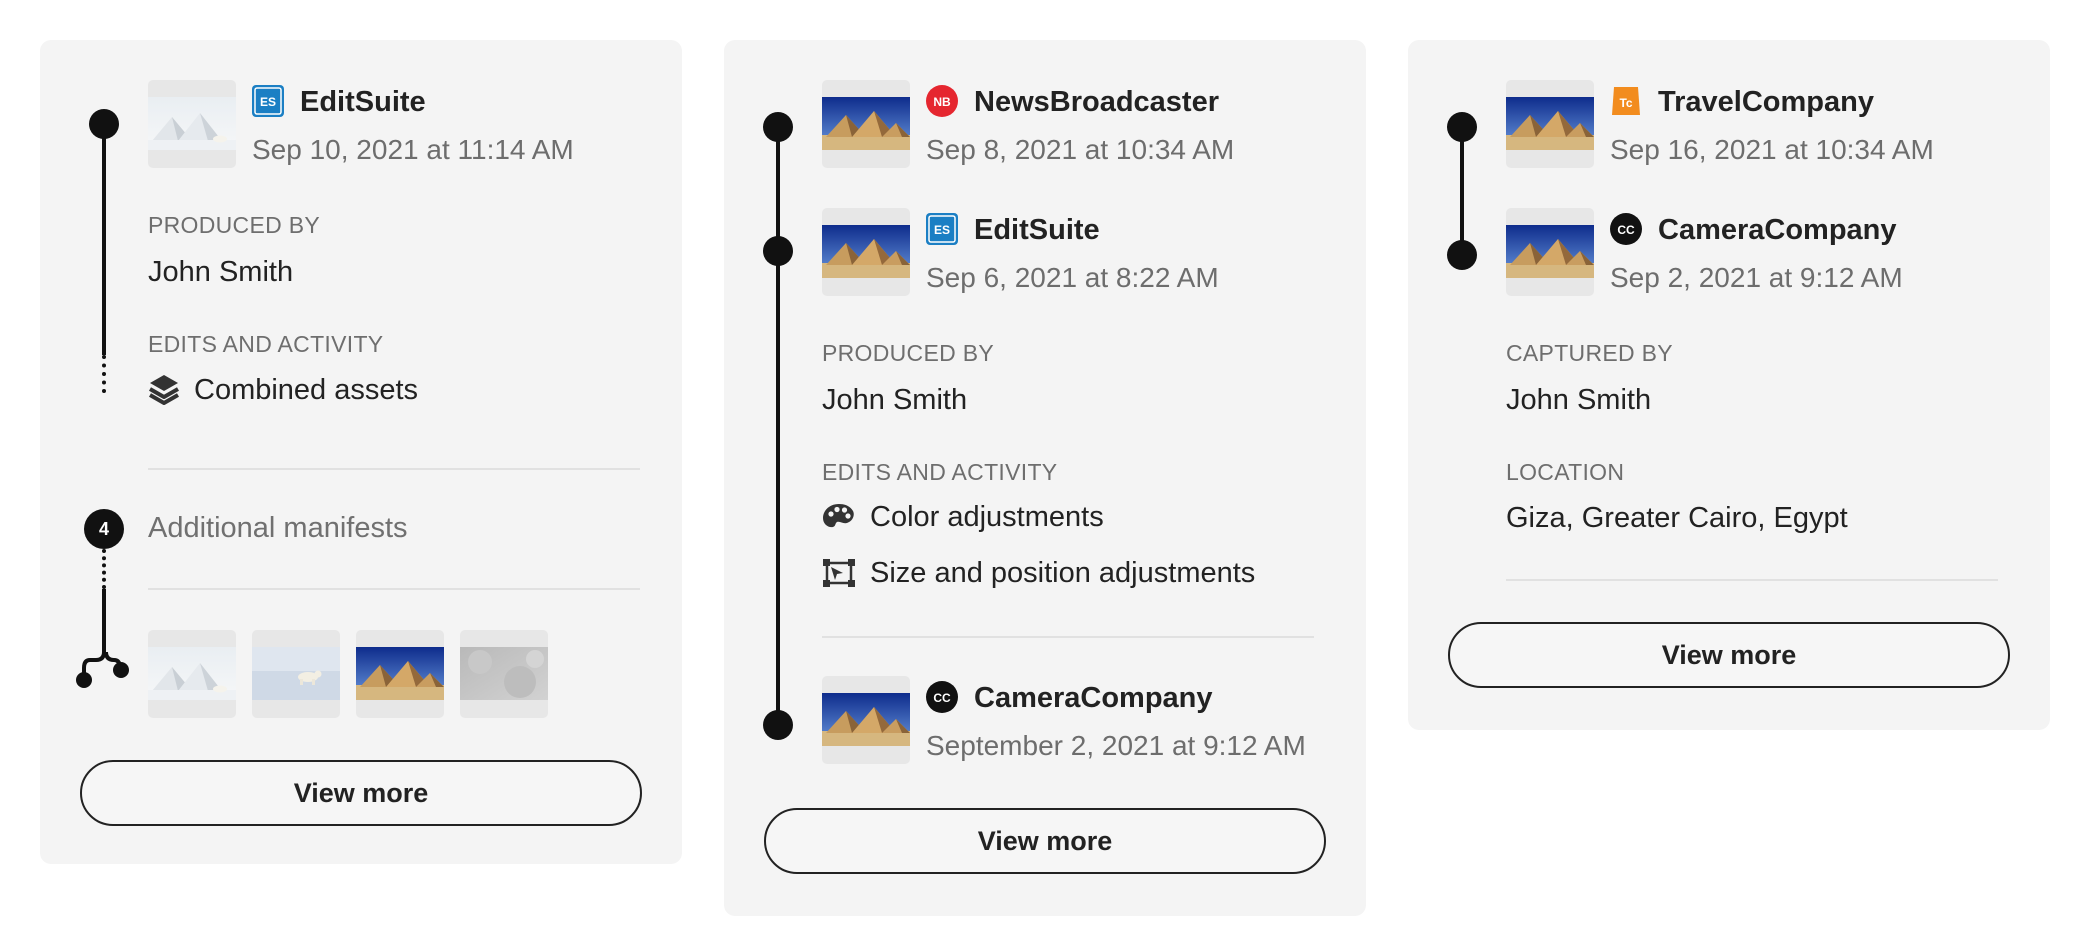 This screenshot has height=952, width=2080. I want to click on additional-manifests-label: Additional manifests, so click(278, 528).